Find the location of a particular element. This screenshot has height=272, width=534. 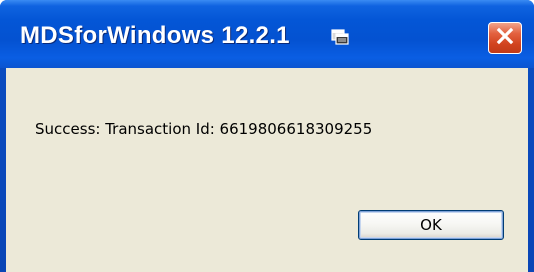

dialog-title: MDSforWindows 12.2.1 is located at coordinates (155, 35).